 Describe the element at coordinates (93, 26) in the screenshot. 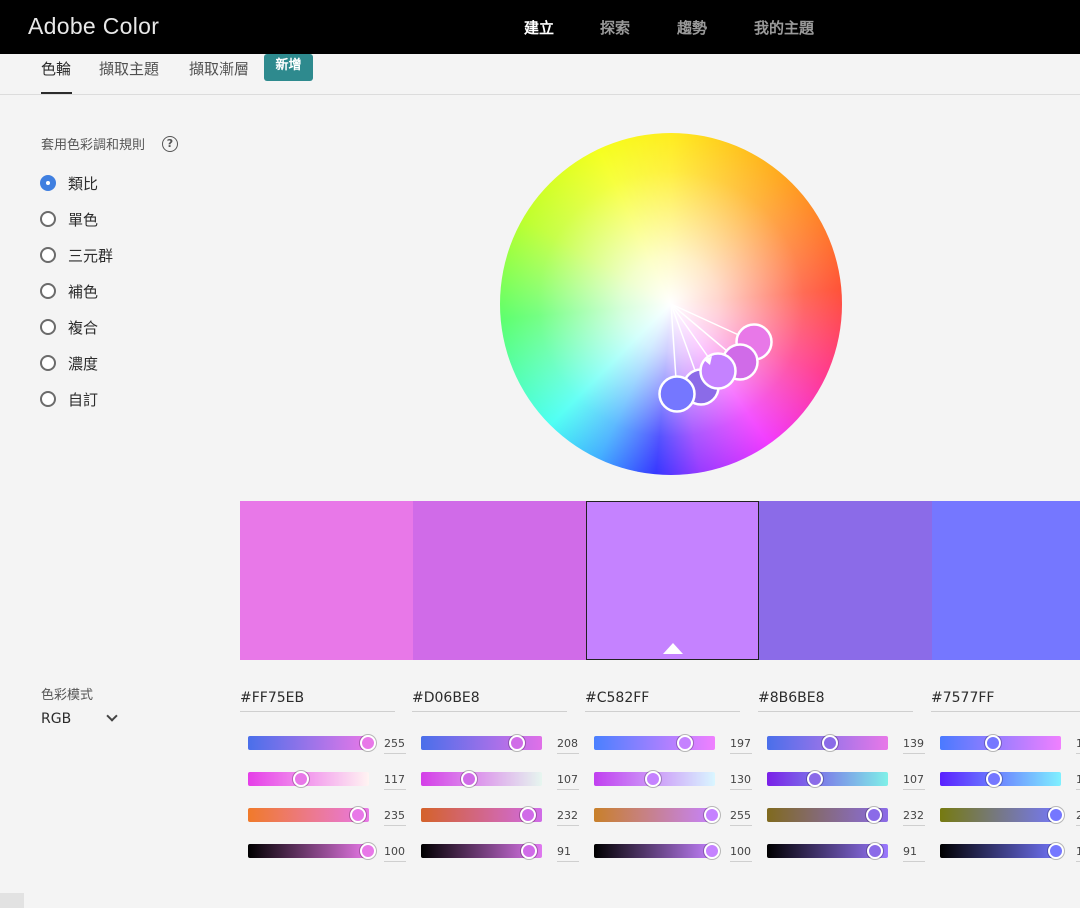

I see `brand-logo: Adobe Color` at that location.